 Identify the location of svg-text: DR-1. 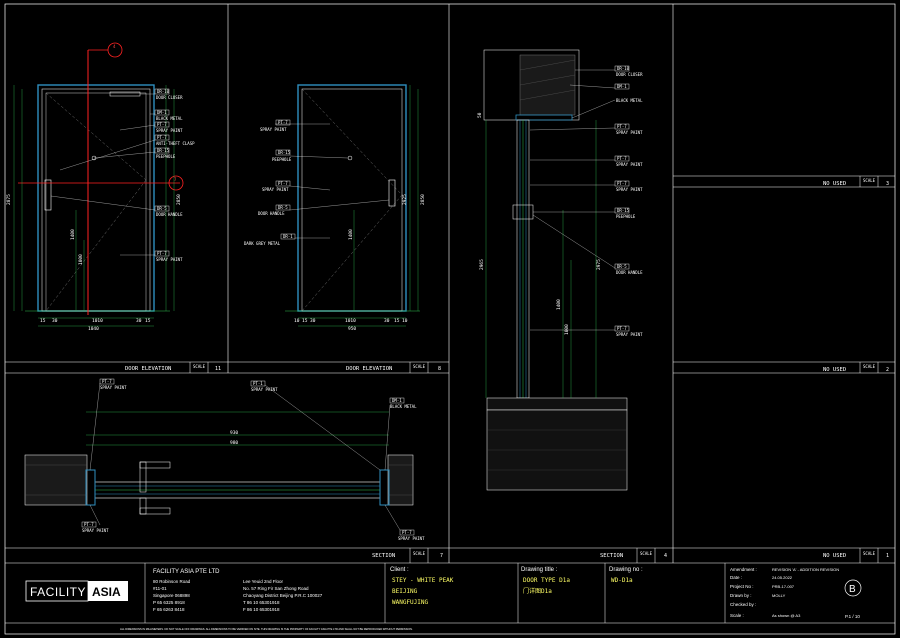
(288, 236).